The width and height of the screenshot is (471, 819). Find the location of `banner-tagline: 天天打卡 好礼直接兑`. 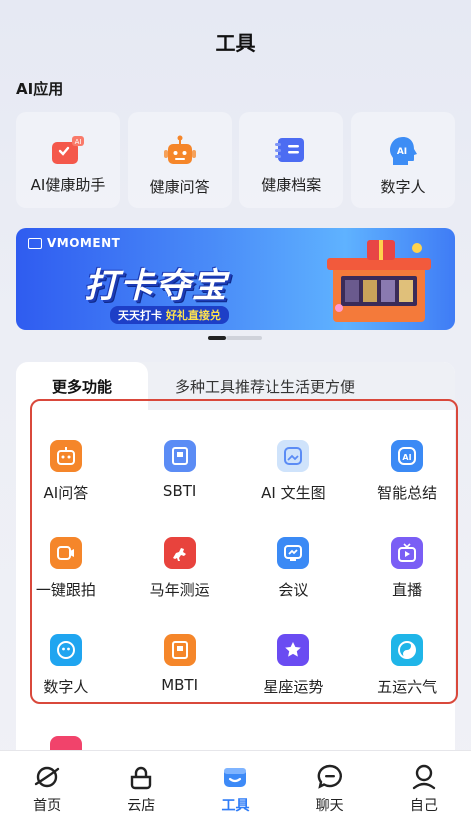

banner-tagline: 天天打卡 好礼直接兑 is located at coordinates (169, 315).